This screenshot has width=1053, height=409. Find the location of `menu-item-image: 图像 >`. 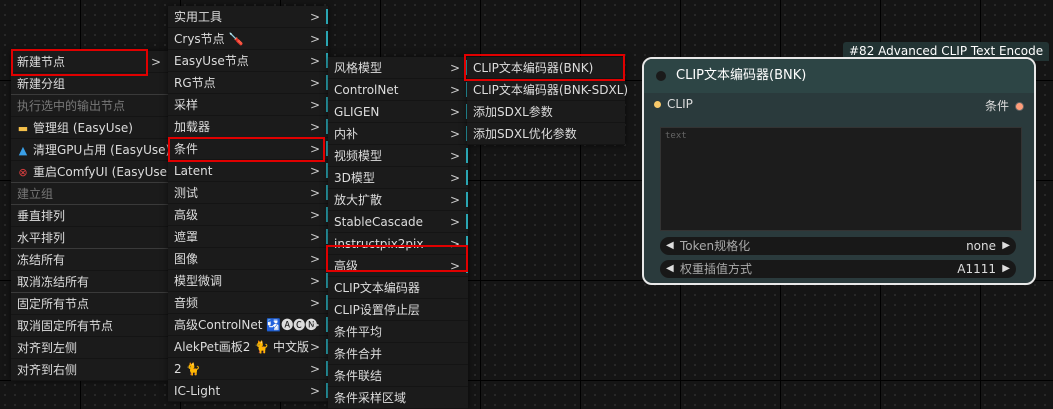

menu-item-image: 图像 > is located at coordinates (248, 259).